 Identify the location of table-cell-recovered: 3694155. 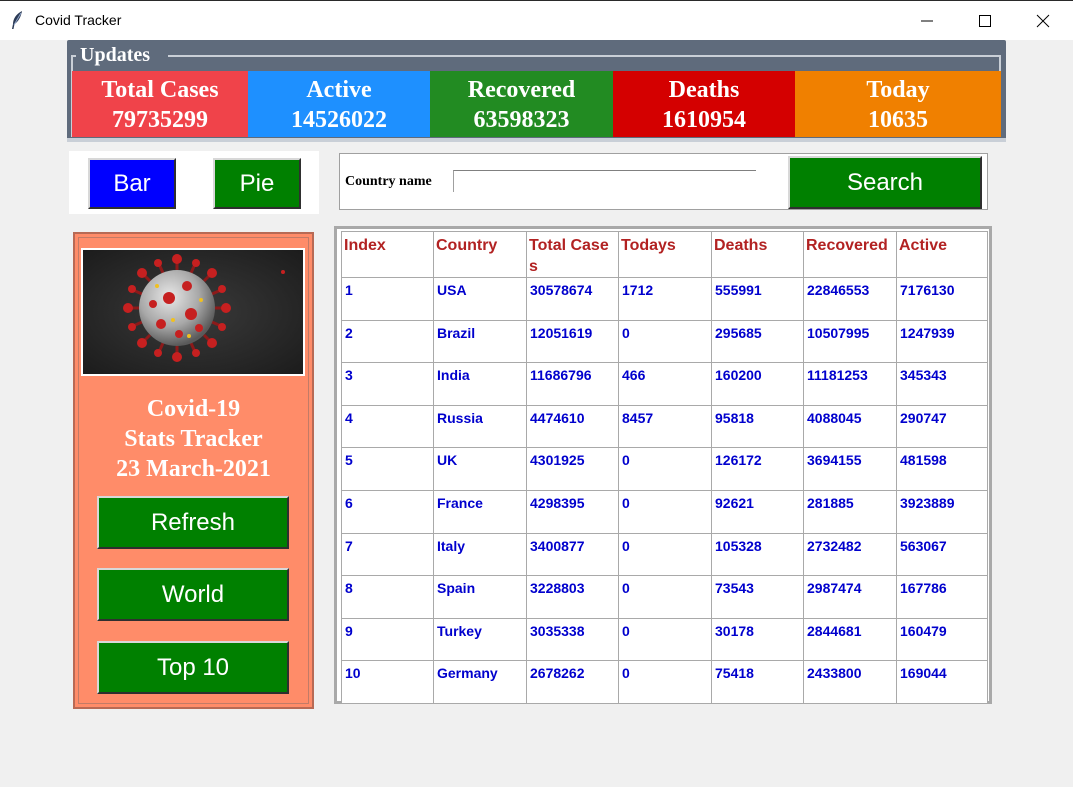
(850, 469).